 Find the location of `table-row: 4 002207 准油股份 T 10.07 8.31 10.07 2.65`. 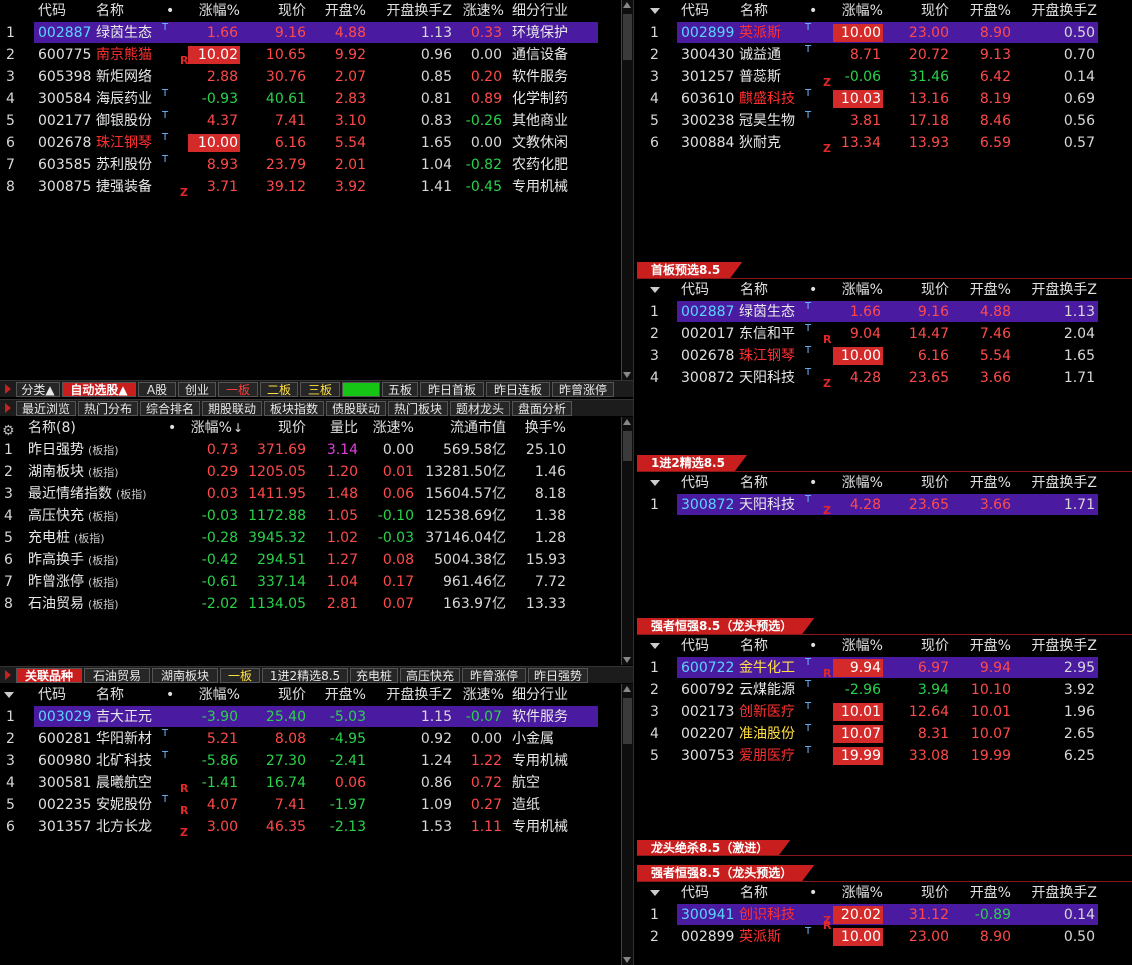

table-row: 4 002207 准油股份 T 10.07 8.31 10.07 2.65 is located at coordinates (884, 734).